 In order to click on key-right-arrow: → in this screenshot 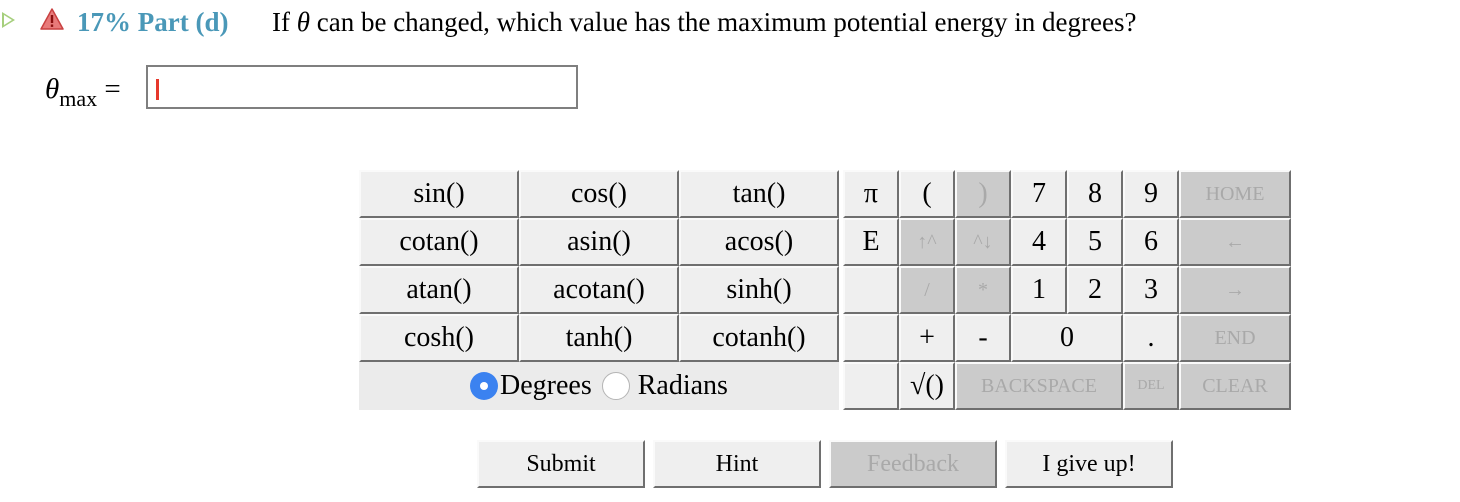, I will do `click(1235, 290)`.